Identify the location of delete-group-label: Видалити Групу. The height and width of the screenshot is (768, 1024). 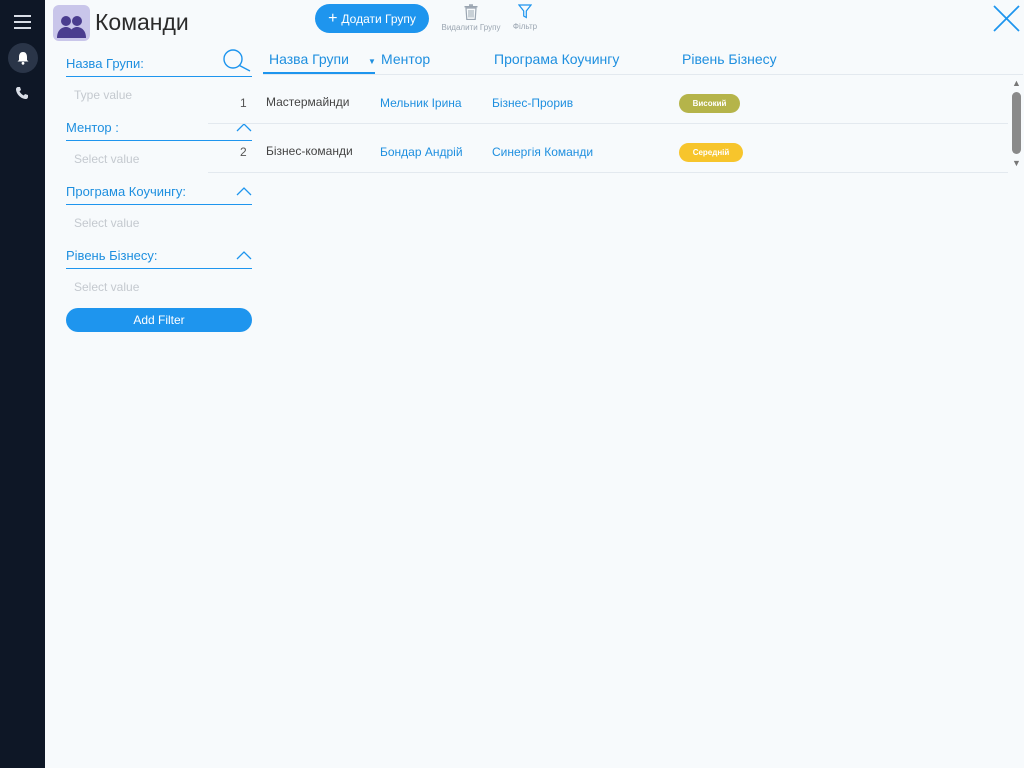
(471, 27).